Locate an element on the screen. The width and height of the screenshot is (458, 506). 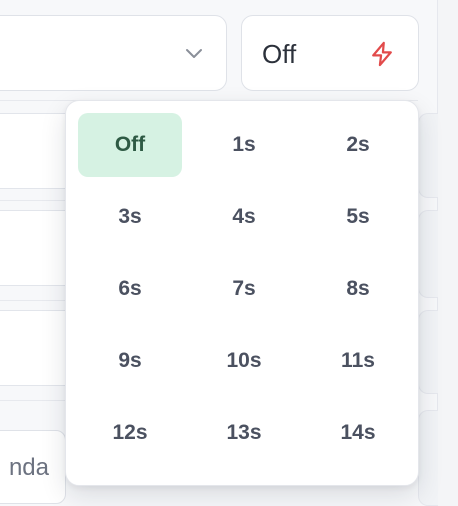
timer-option: 4s is located at coordinates (244, 217).